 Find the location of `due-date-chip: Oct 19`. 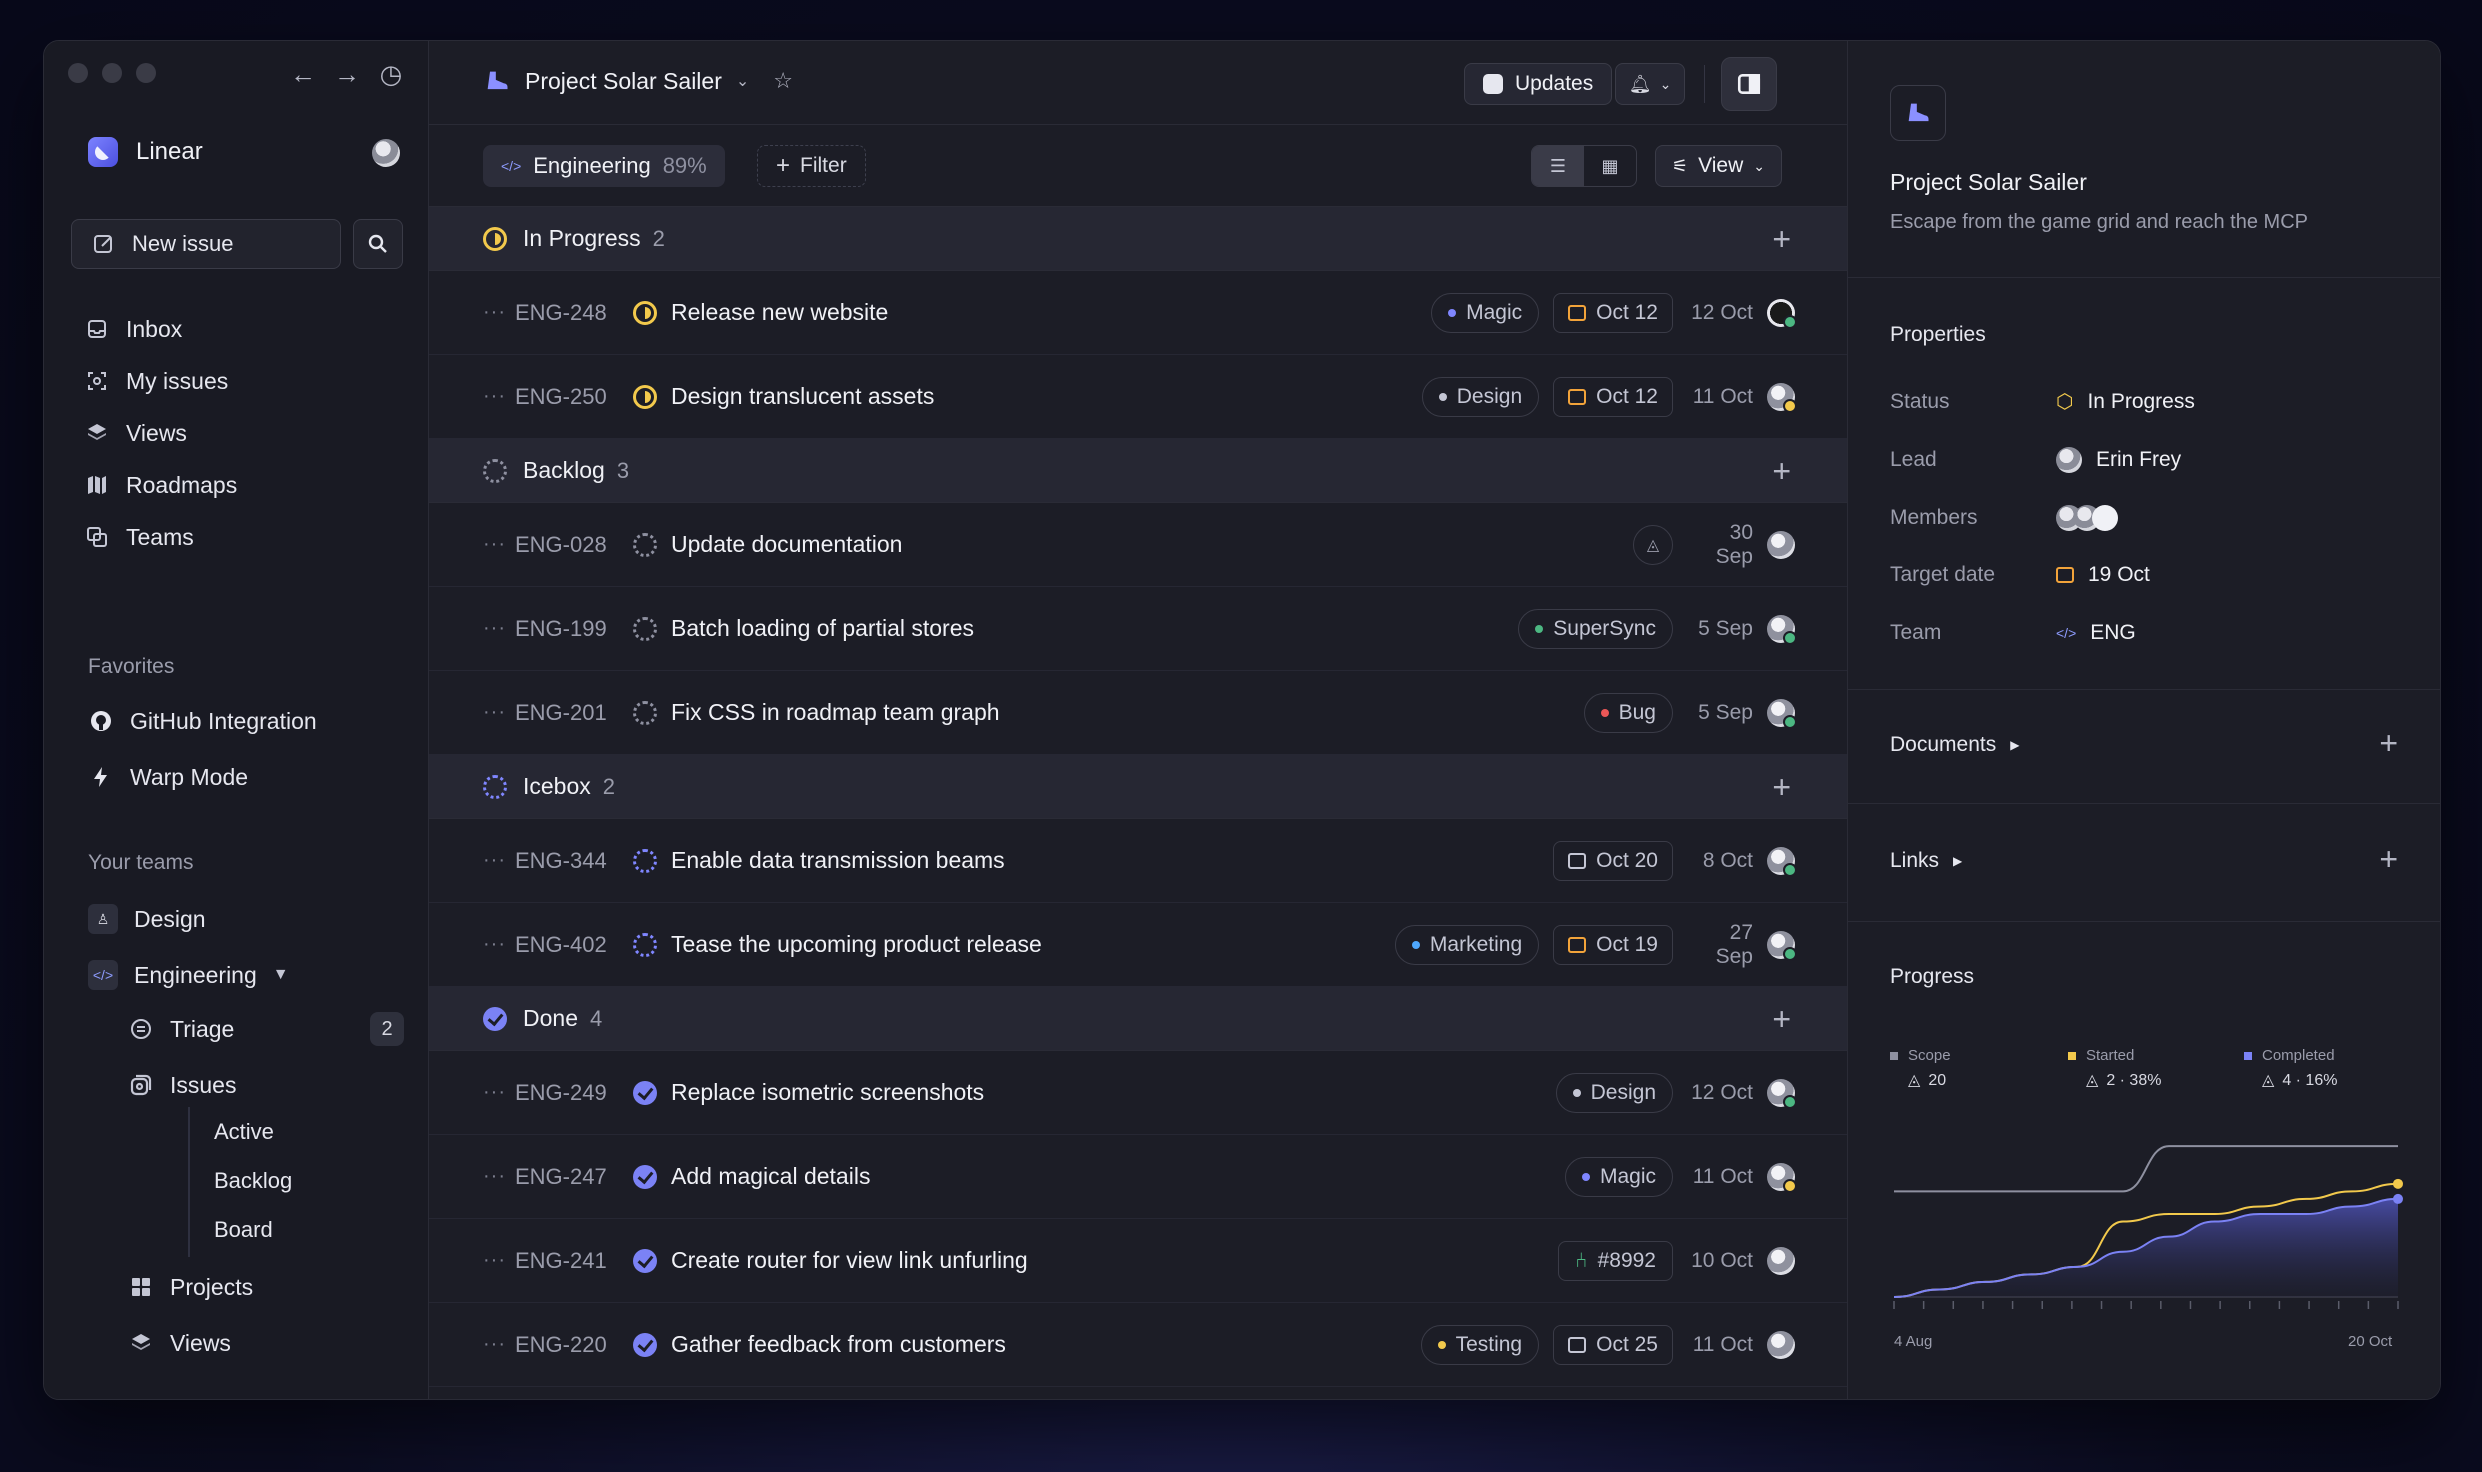

due-date-chip: Oct 19 is located at coordinates (1613, 945).